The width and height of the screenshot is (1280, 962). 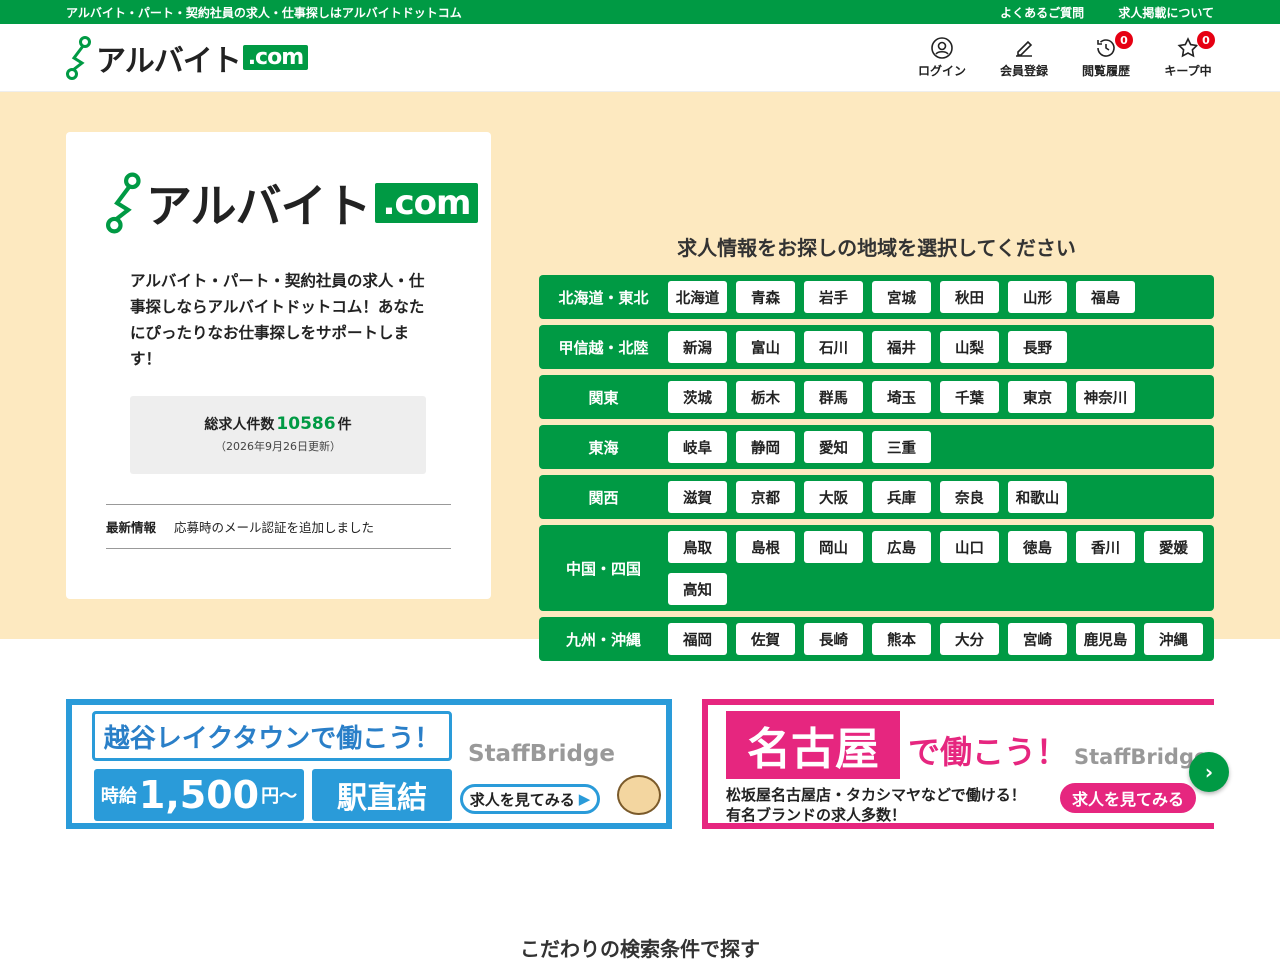 I want to click on prefecture-button: 福島, so click(x=1105, y=297).